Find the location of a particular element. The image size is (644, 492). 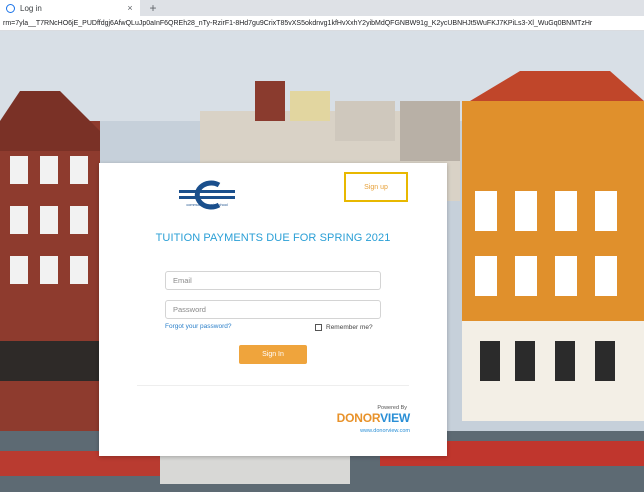

forgot-password-link: Forgot your password? is located at coordinates (198, 326).